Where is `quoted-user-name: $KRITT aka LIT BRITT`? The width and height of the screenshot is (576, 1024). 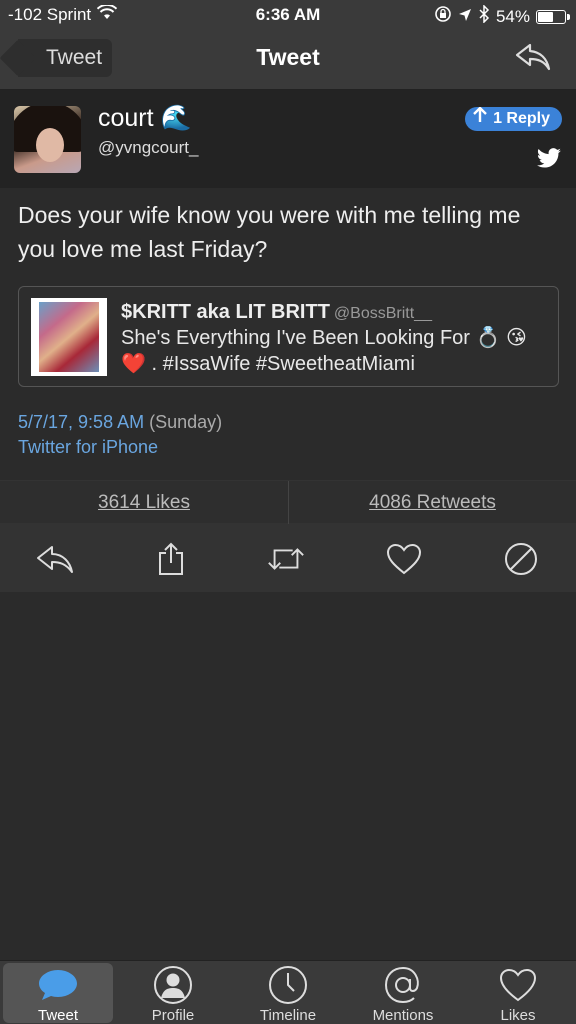
quoted-user-name: $KRITT aka LIT BRITT is located at coordinates (225, 312).